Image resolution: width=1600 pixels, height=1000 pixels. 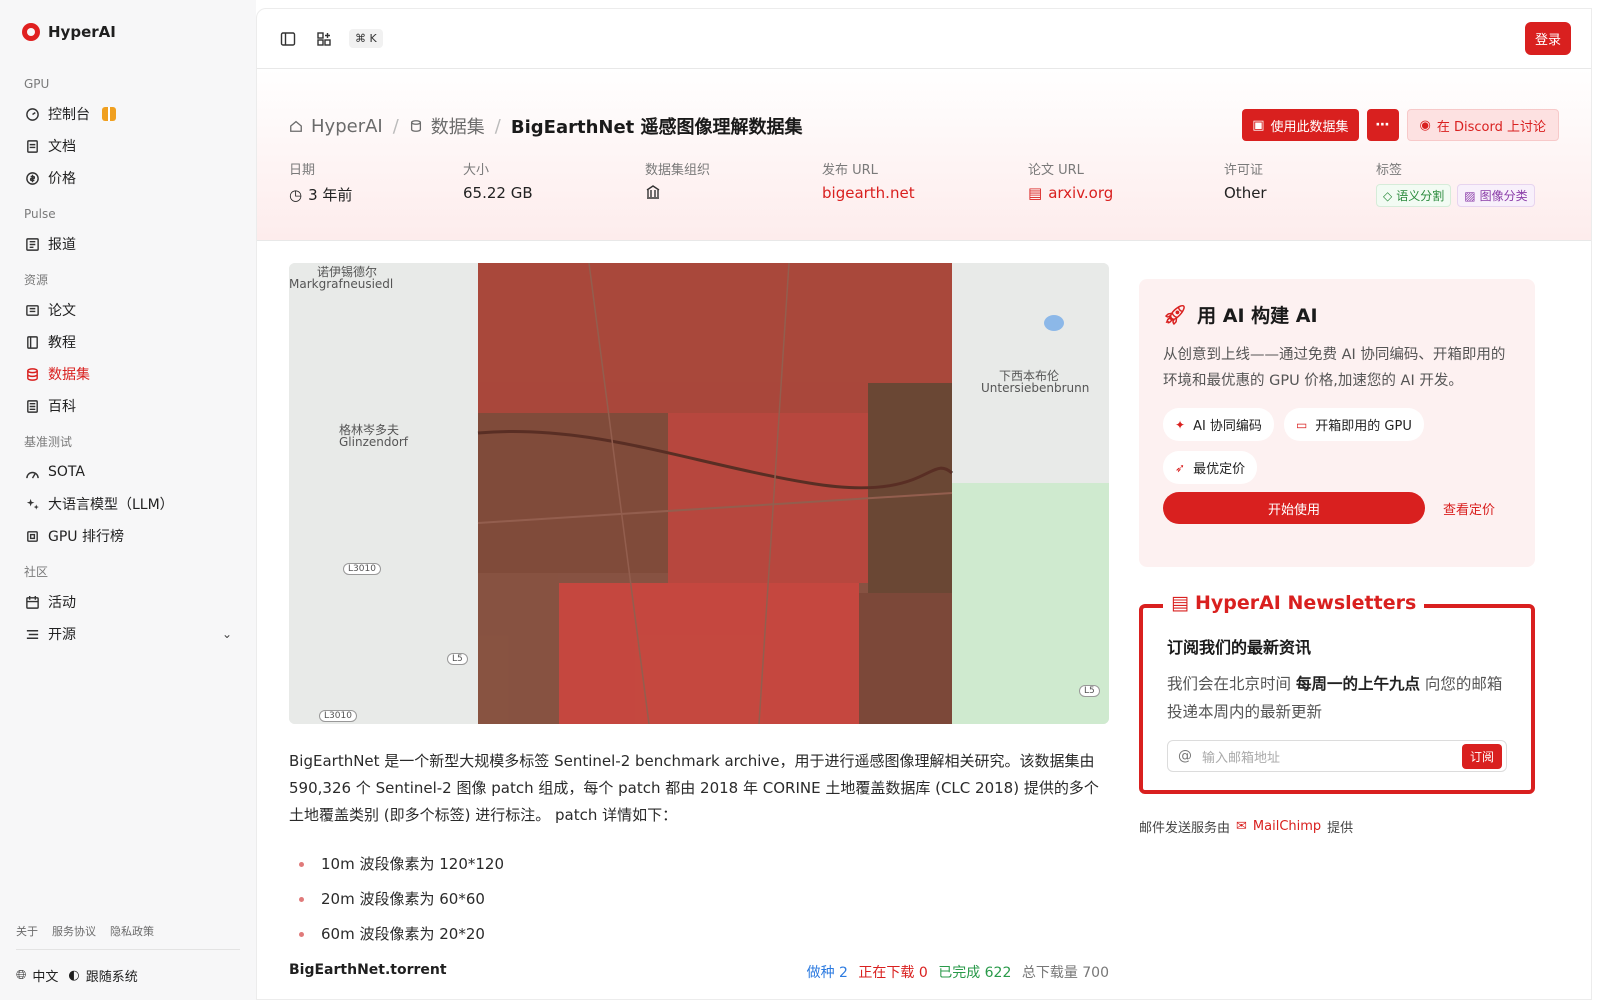 What do you see at coordinates (1185, 828) in the screenshot?
I see `provider-pre: 邮件发送服务由` at bounding box center [1185, 828].